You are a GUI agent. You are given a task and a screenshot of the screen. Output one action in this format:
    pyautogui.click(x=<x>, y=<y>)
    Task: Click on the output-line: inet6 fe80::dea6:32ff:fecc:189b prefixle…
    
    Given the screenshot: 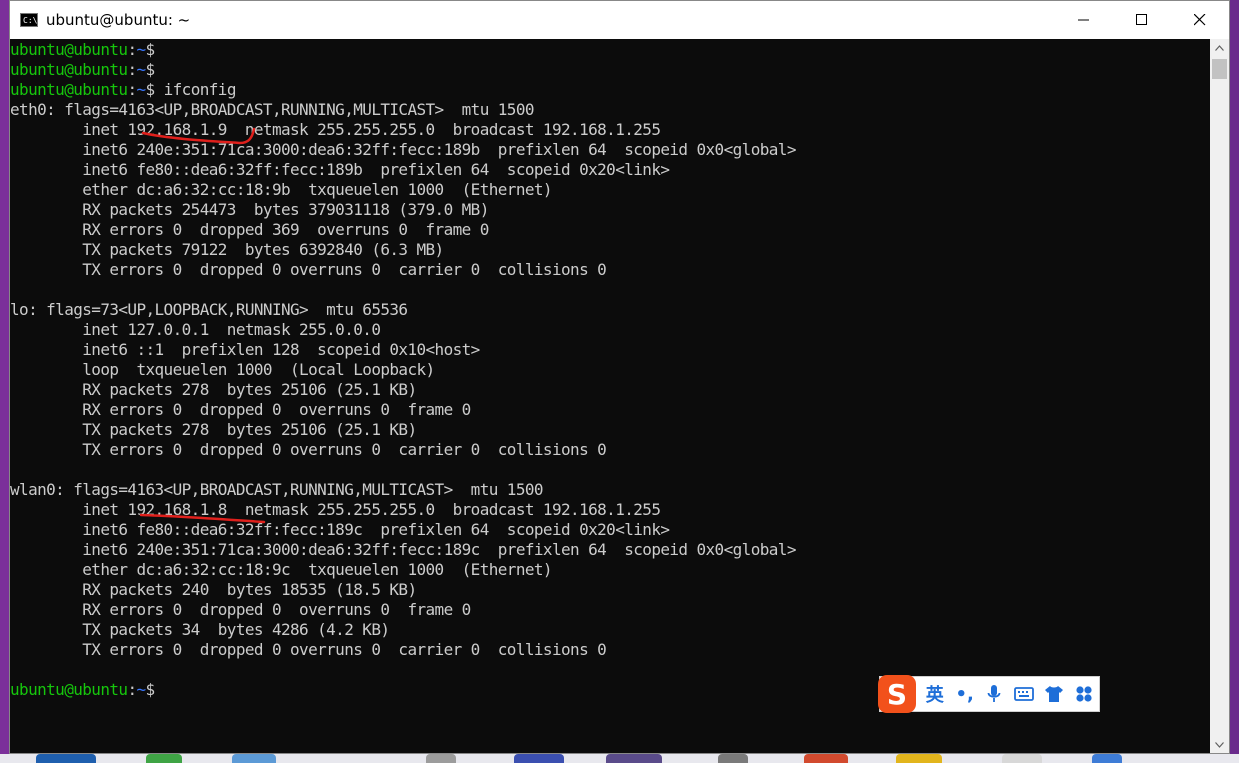 What is the action you would take?
    pyautogui.click(x=340, y=169)
    